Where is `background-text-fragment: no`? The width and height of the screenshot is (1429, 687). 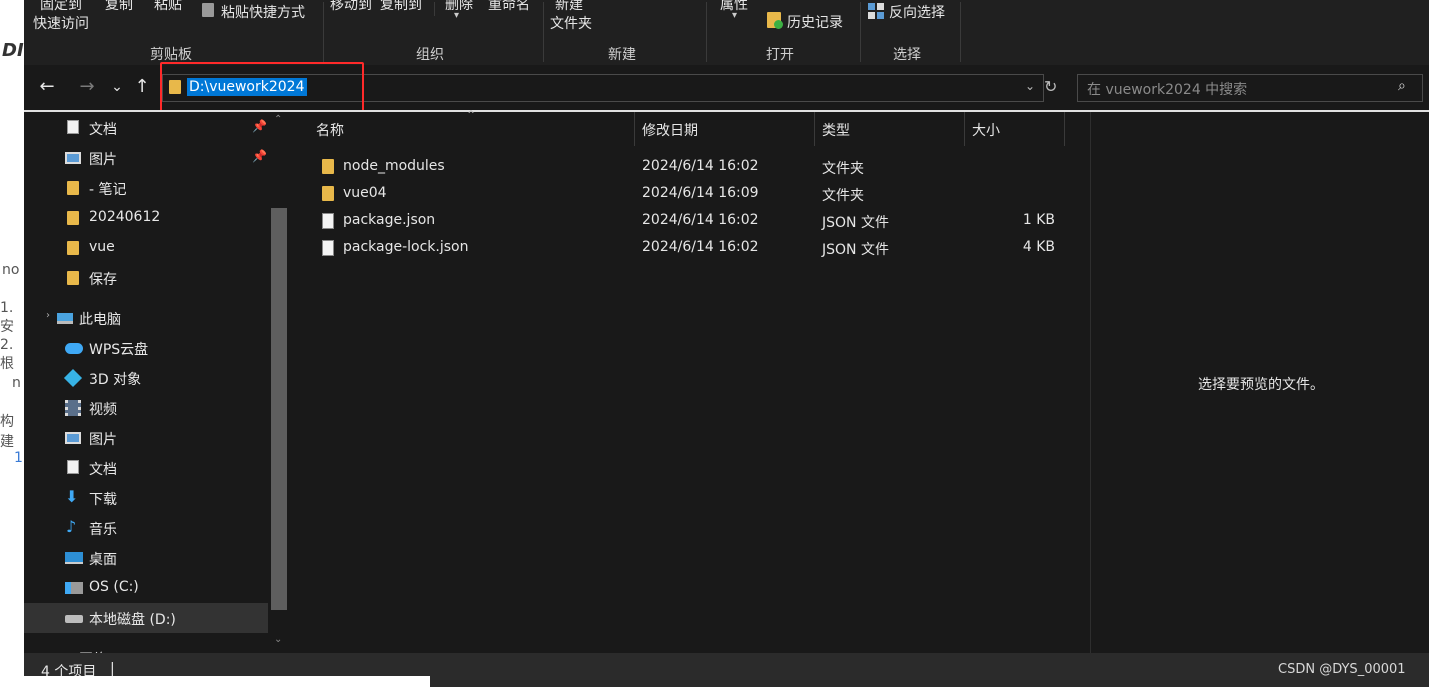
background-text-fragment: no is located at coordinates (11, 270).